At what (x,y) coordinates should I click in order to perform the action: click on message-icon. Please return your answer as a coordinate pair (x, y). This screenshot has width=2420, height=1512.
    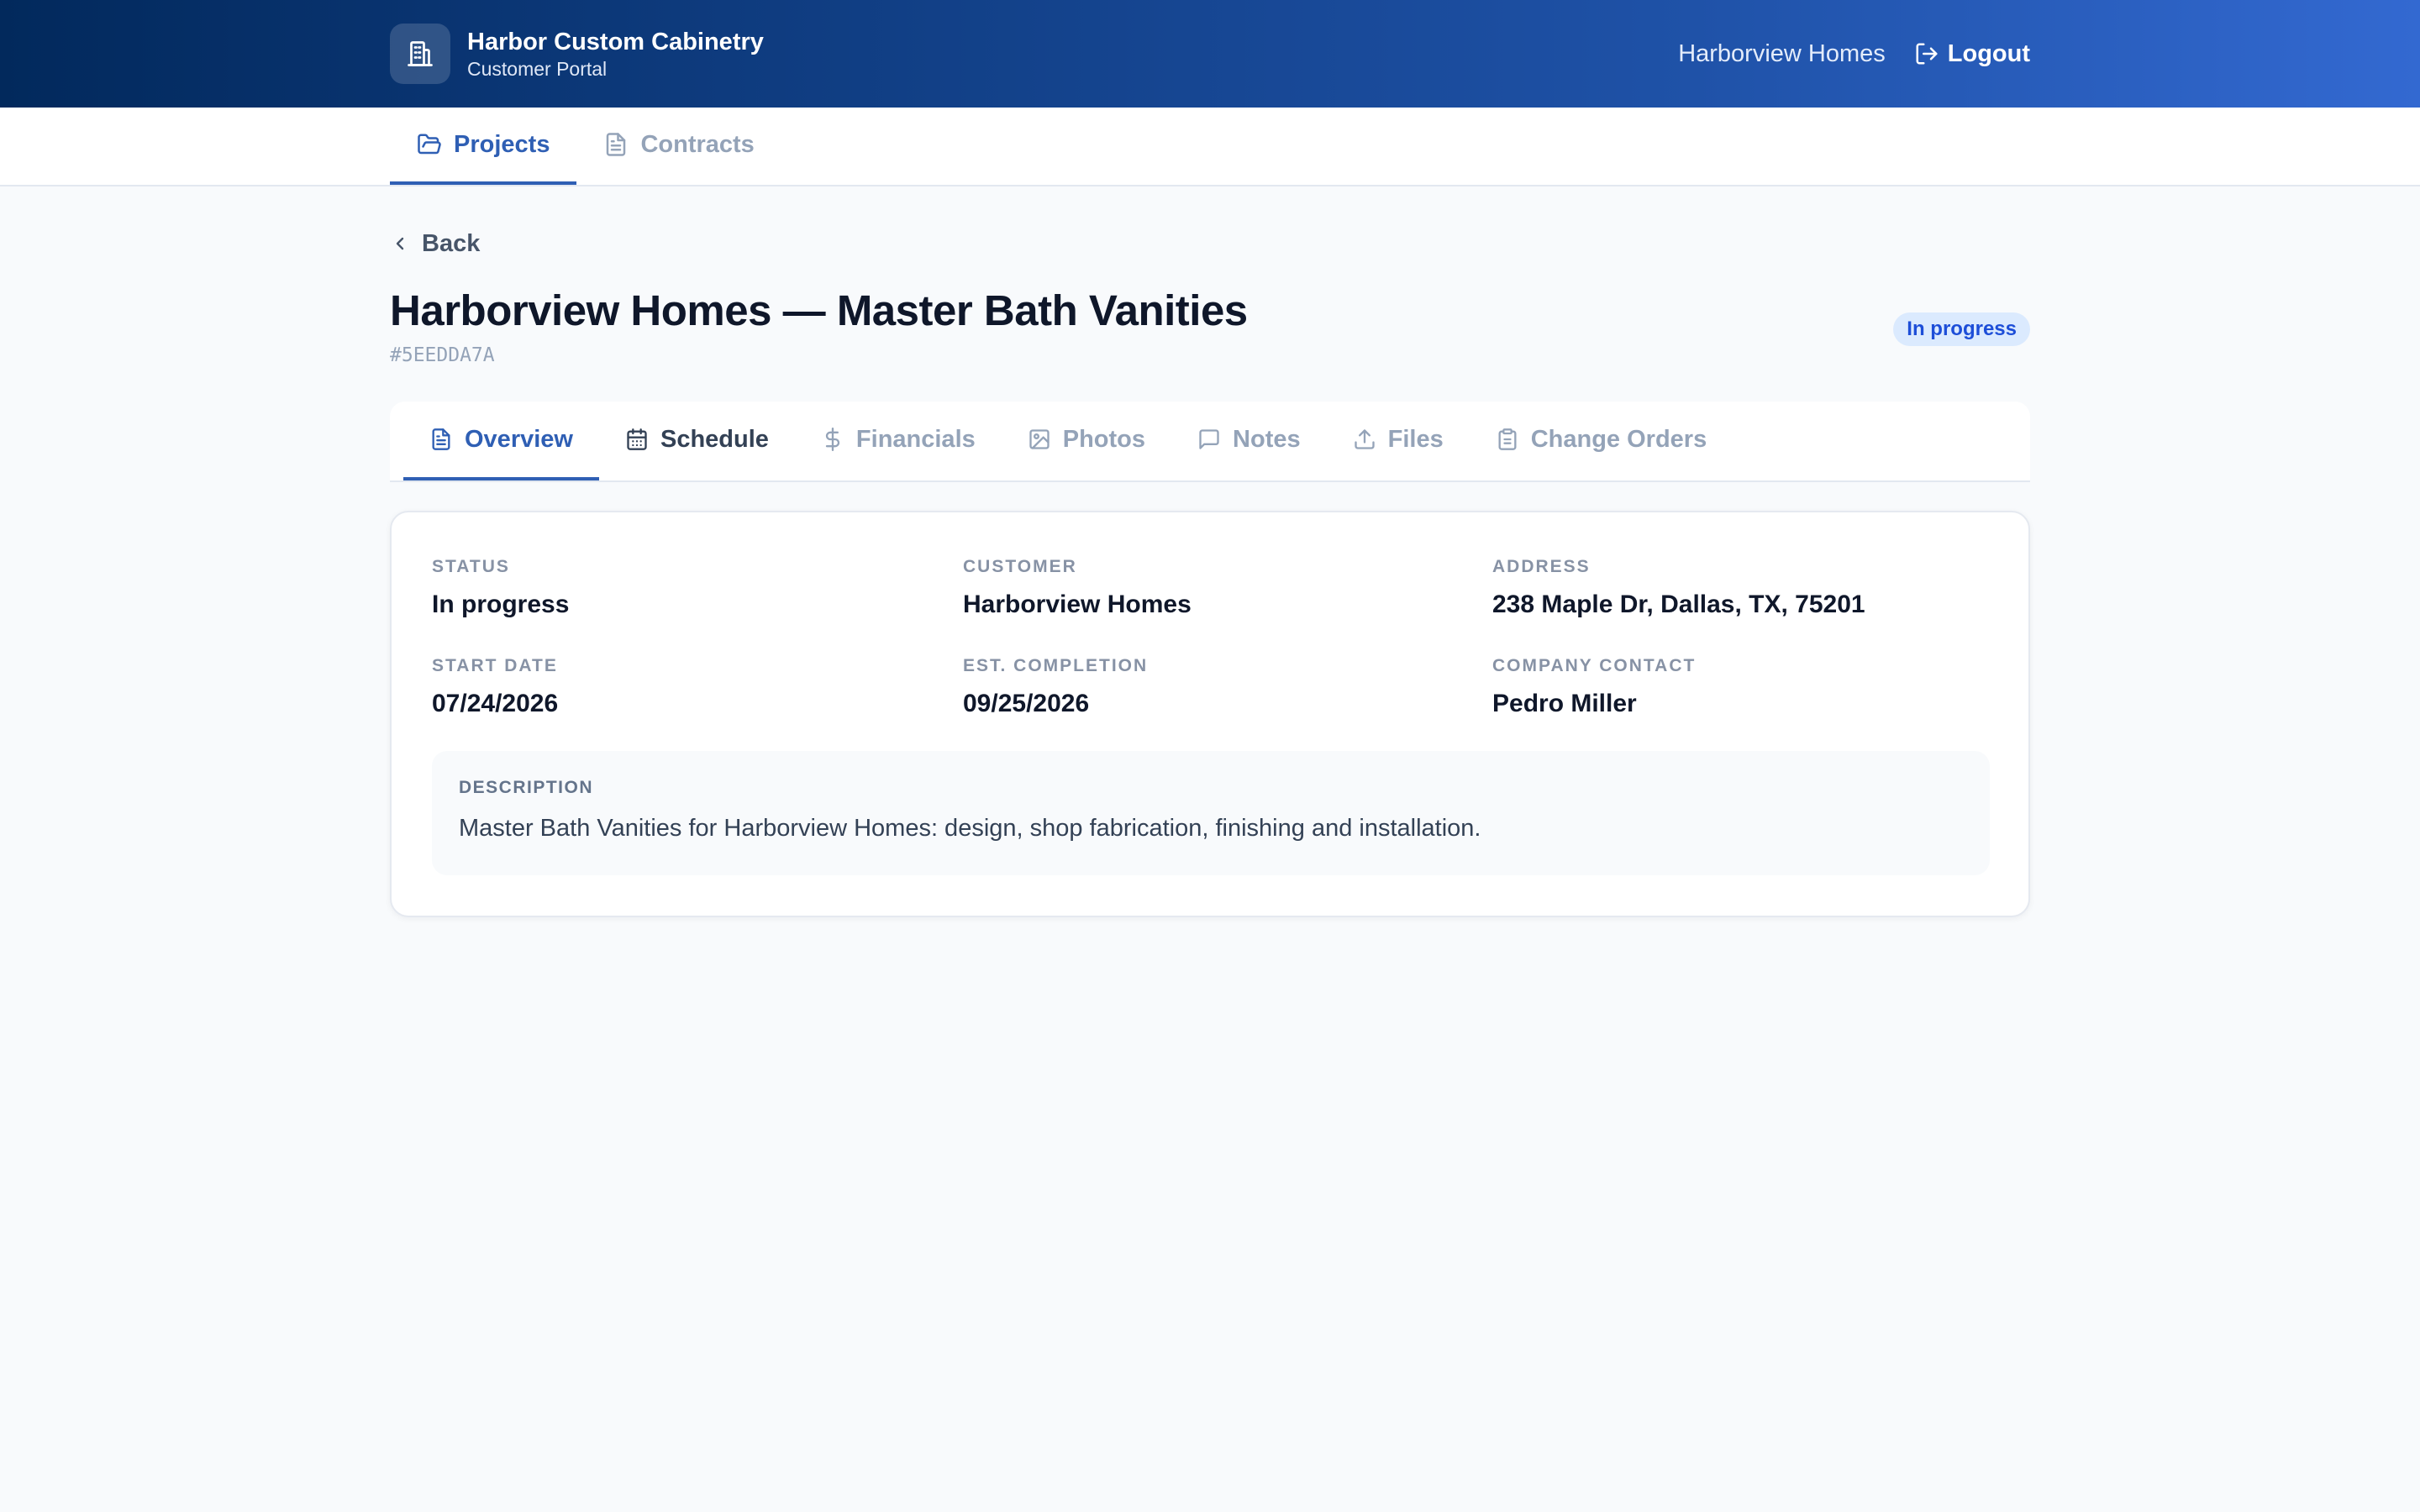
    Looking at the image, I should click on (1209, 439).